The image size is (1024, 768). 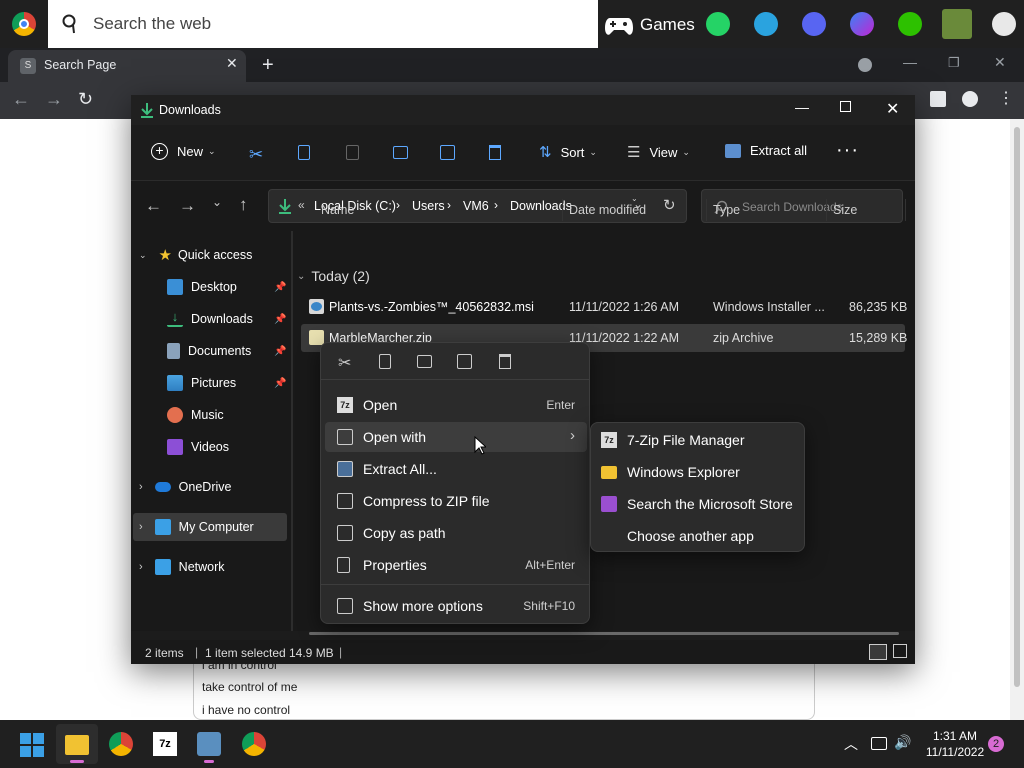 I want to click on show-hidden-icons-icon: ︿, so click(x=851, y=744).